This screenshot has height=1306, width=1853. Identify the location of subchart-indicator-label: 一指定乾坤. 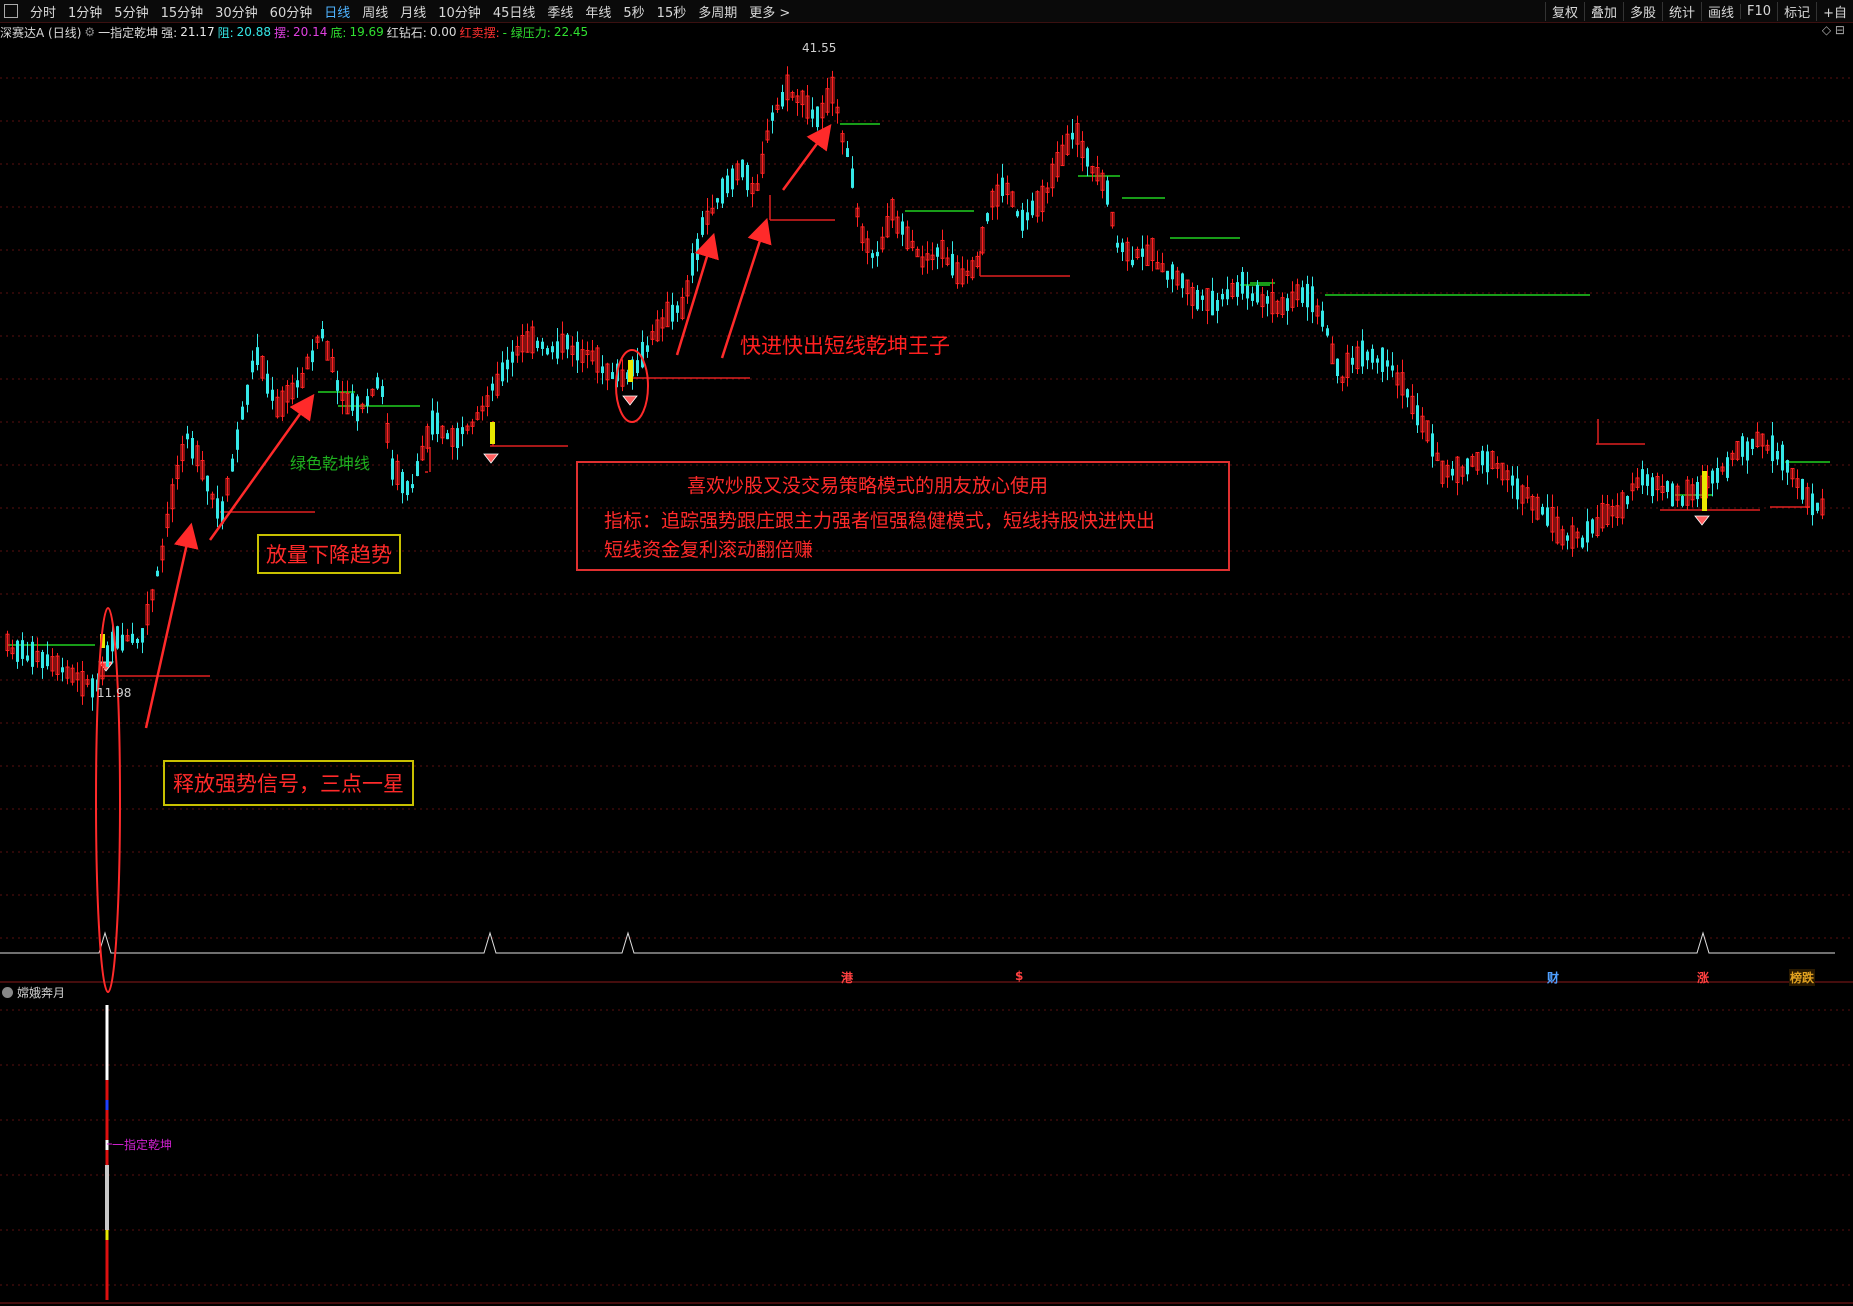
(142, 1145).